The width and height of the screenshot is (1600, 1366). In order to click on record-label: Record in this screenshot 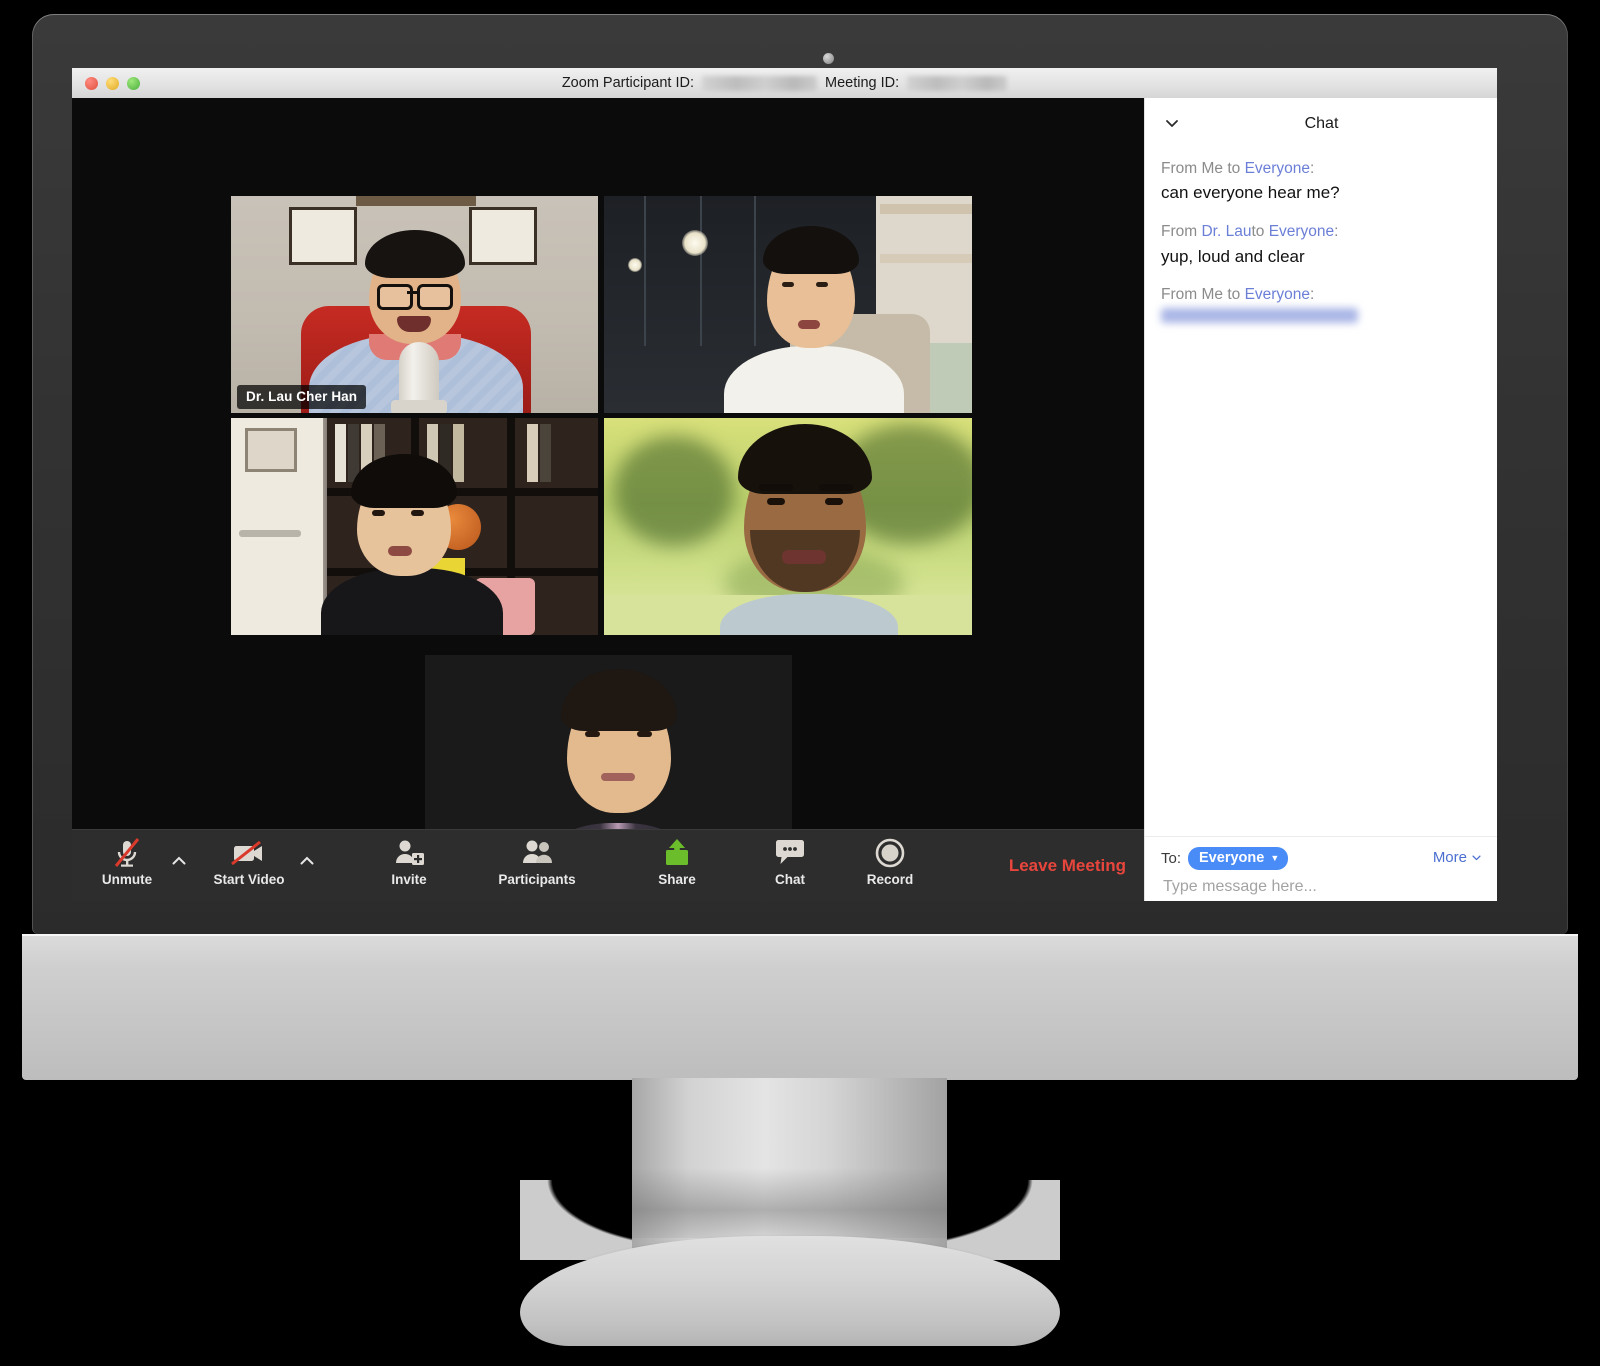, I will do `click(890, 879)`.